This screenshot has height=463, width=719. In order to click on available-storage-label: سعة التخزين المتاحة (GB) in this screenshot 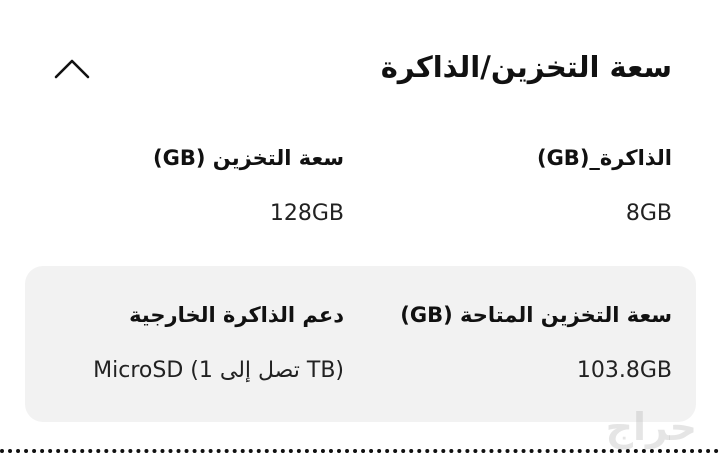, I will do `click(536, 315)`.